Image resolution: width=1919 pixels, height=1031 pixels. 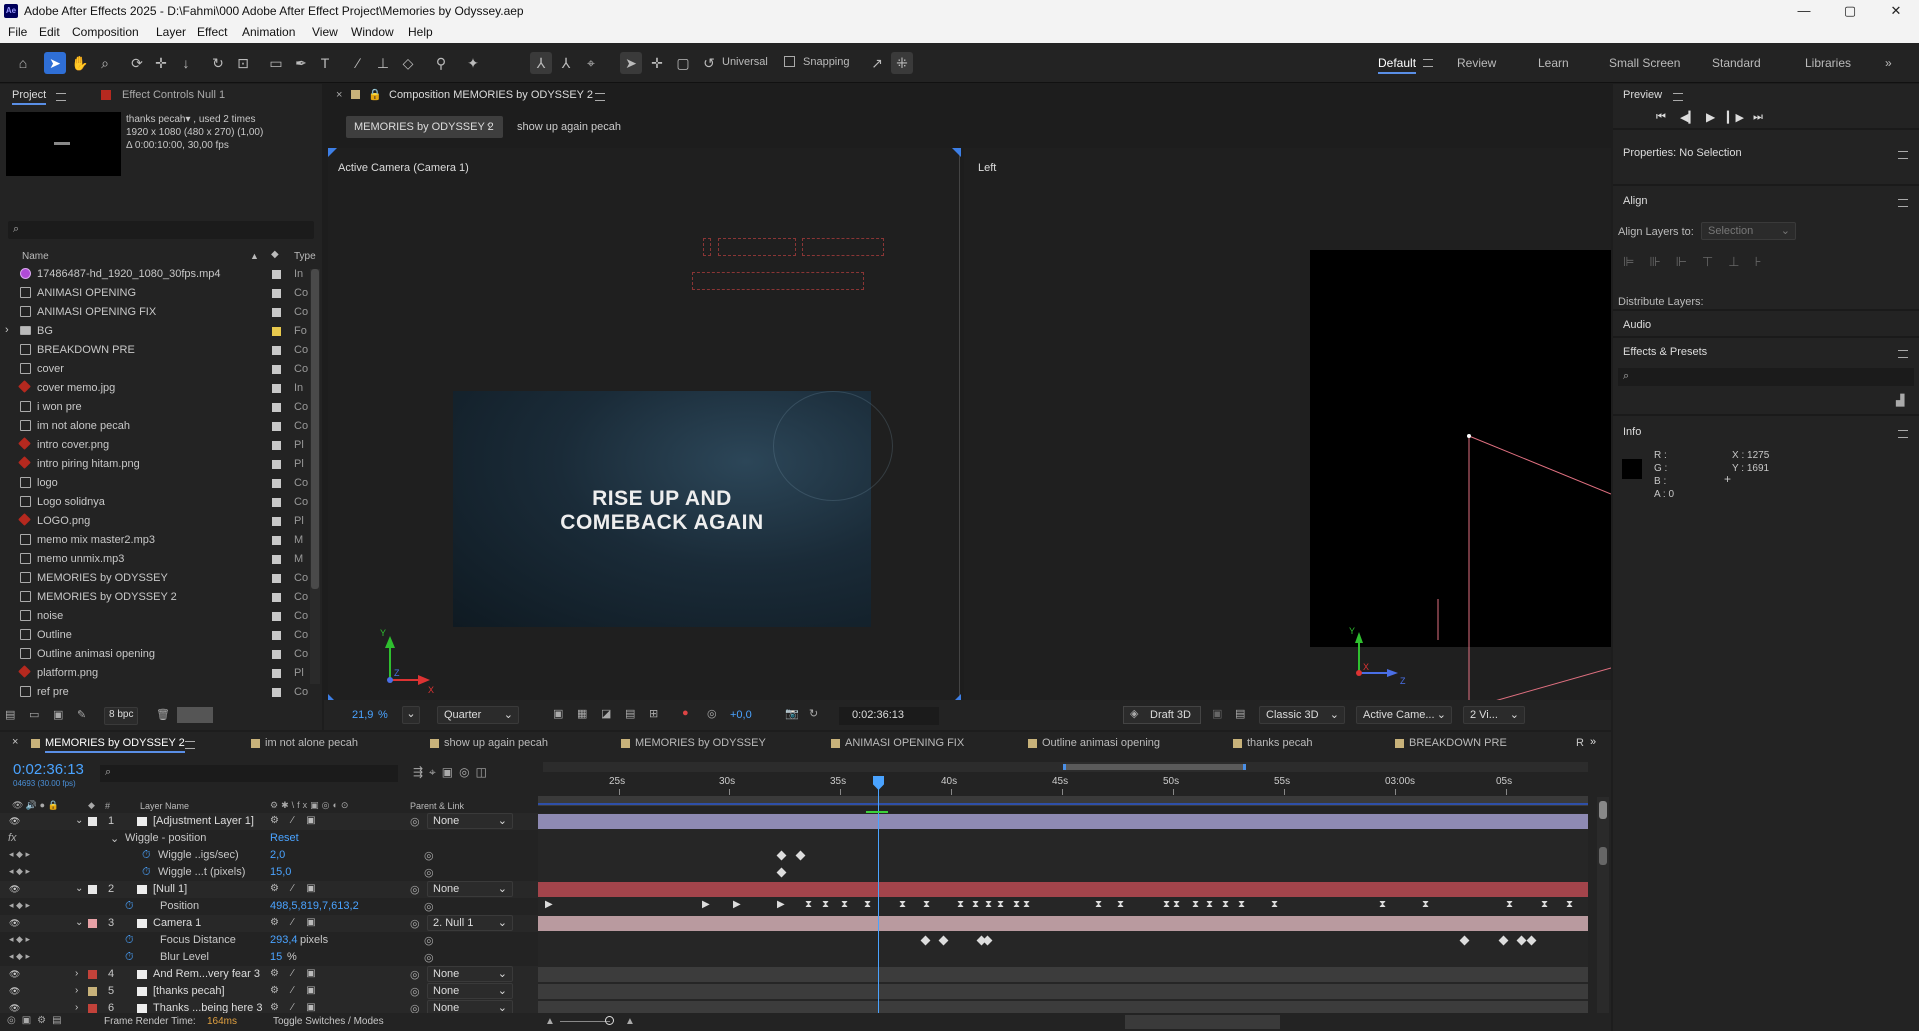 I want to click on color-swatch, so click(x=195, y=715).